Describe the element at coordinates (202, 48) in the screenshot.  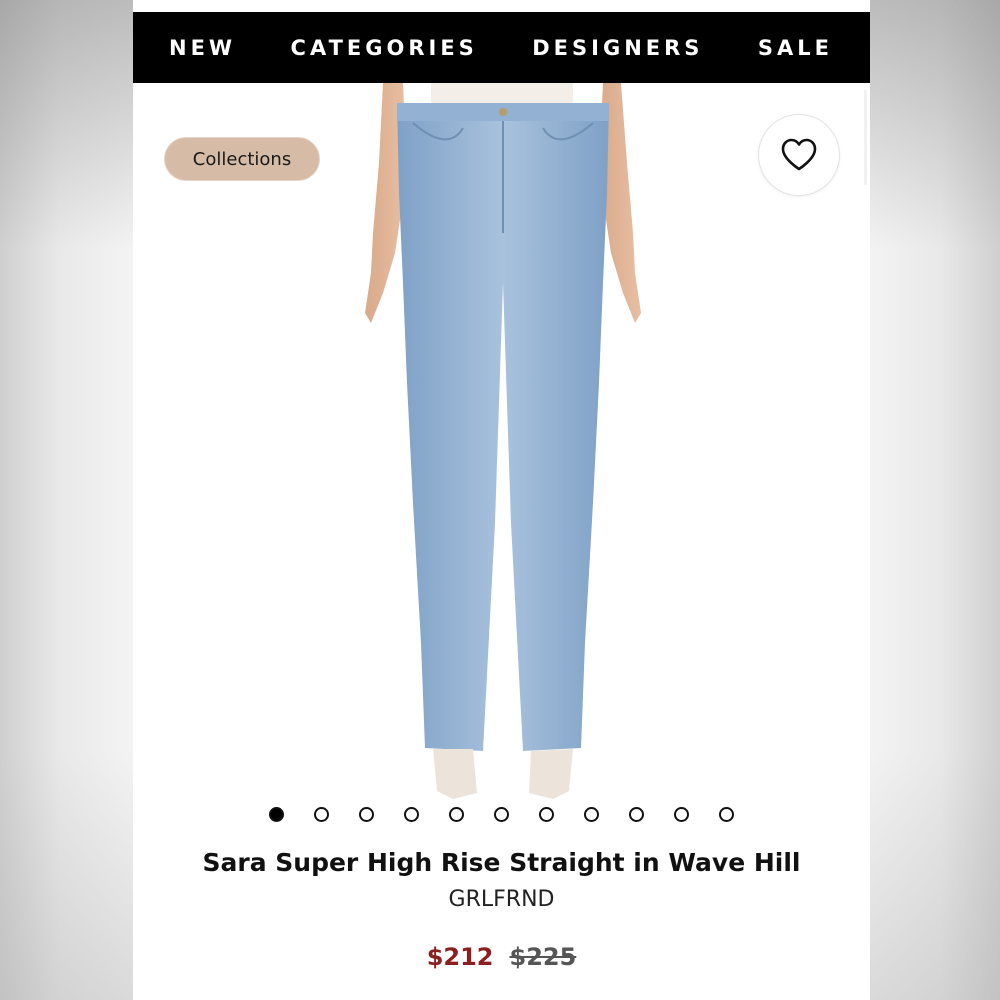
I see `nav-new: NEW` at that location.